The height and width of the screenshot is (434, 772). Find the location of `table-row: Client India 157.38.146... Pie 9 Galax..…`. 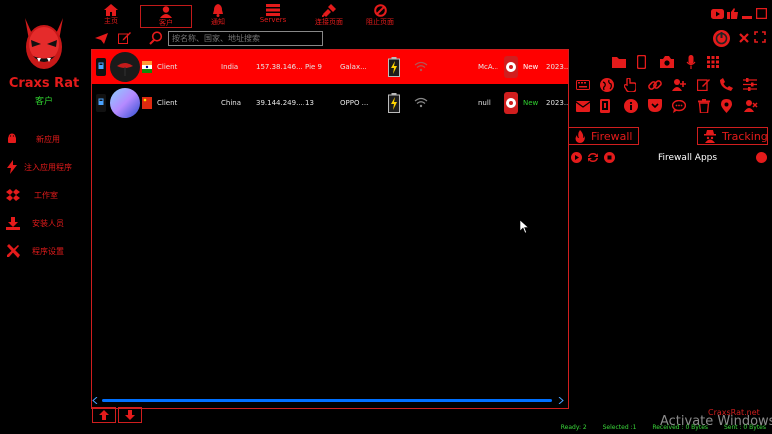

table-row: Client India 157.38.146... Pie 9 Galax..… is located at coordinates (330, 67).